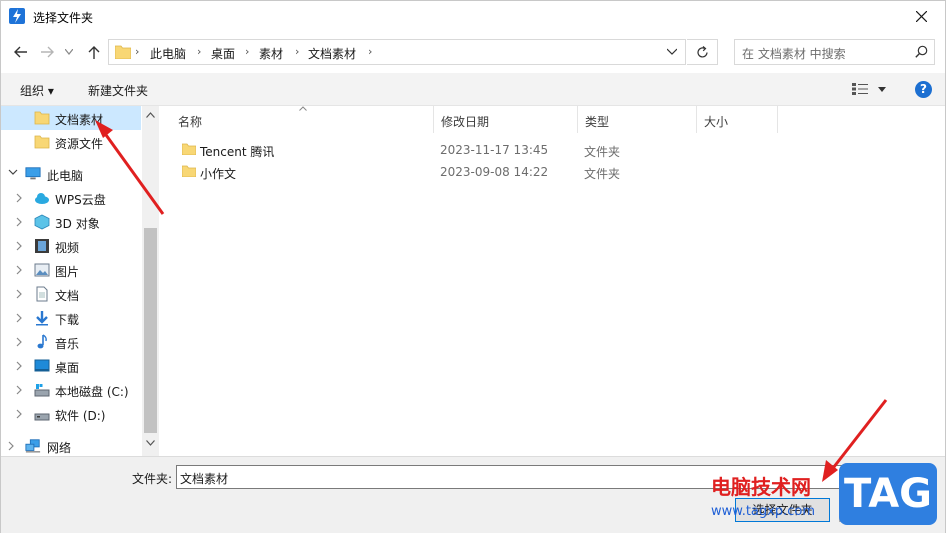 The image size is (946, 533). Describe the element at coordinates (923, 89) in the screenshot. I see `help-icon: ?` at that location.